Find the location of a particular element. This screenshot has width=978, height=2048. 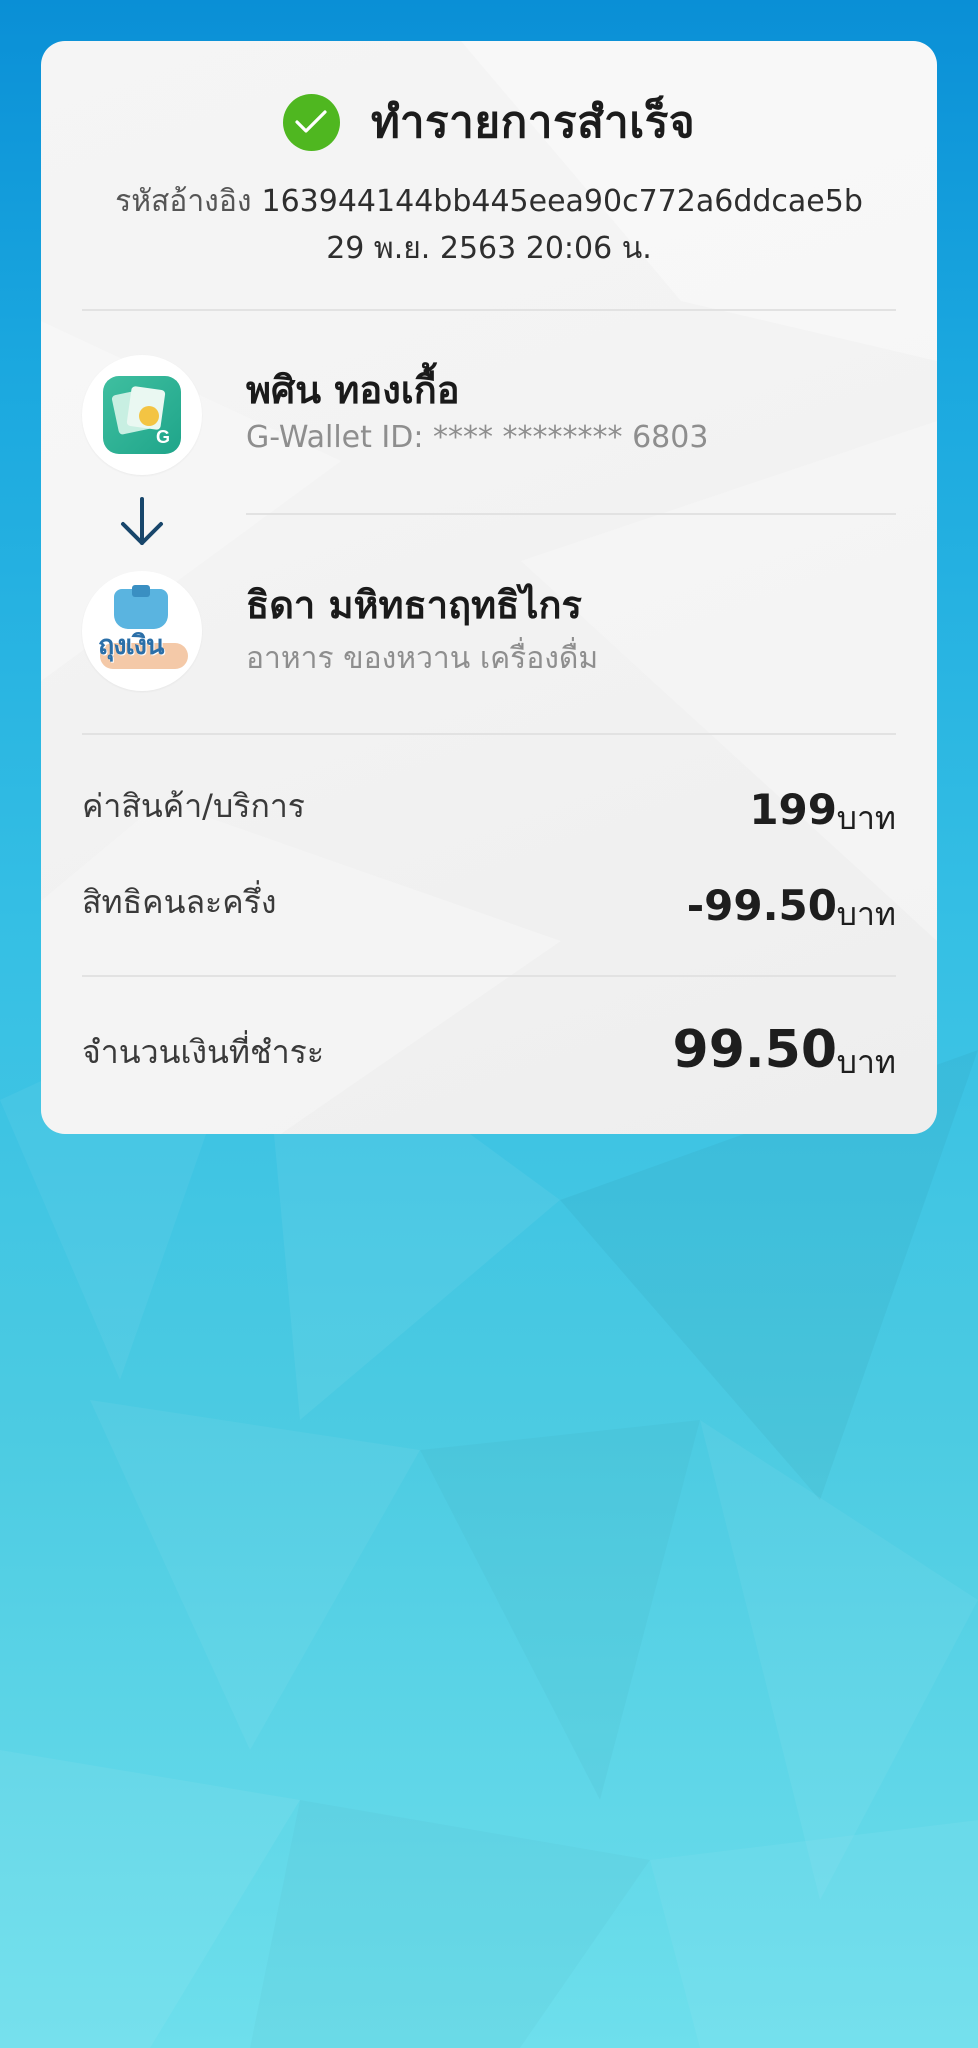

sender-avatar: G is located at coordinates (142, 415).